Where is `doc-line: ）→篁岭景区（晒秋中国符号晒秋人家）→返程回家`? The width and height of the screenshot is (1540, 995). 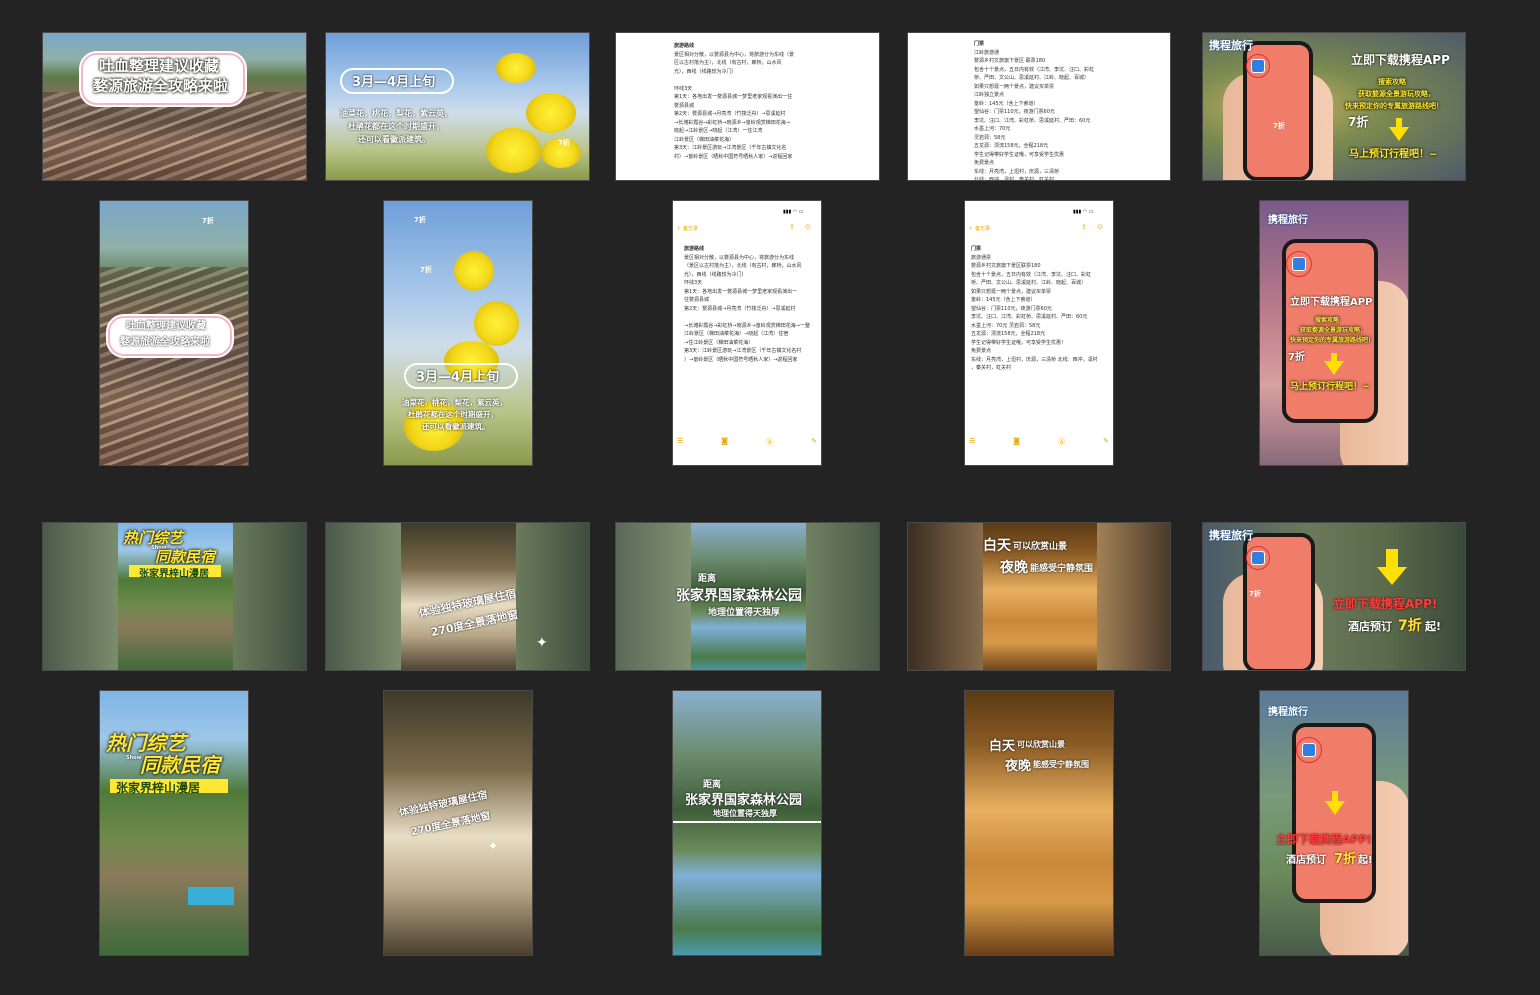
doc-line: ）→篁岭景区（晒秋中国符号晒秋人家）→返程回家 is located at coordinates (741, 359).